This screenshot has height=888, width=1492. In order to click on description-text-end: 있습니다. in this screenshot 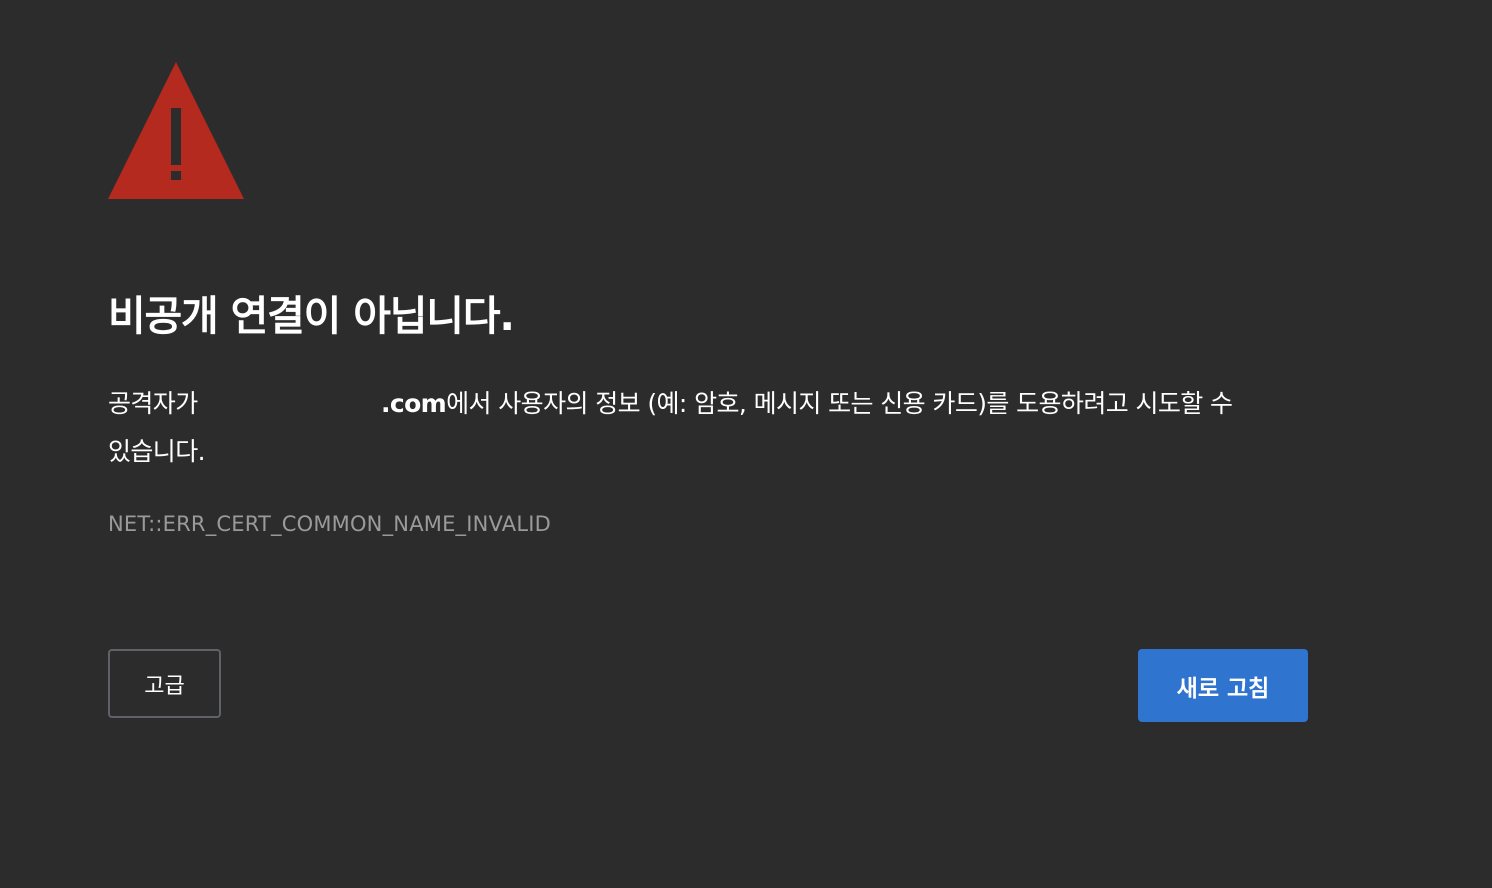, I will do `click(157, 451)`.